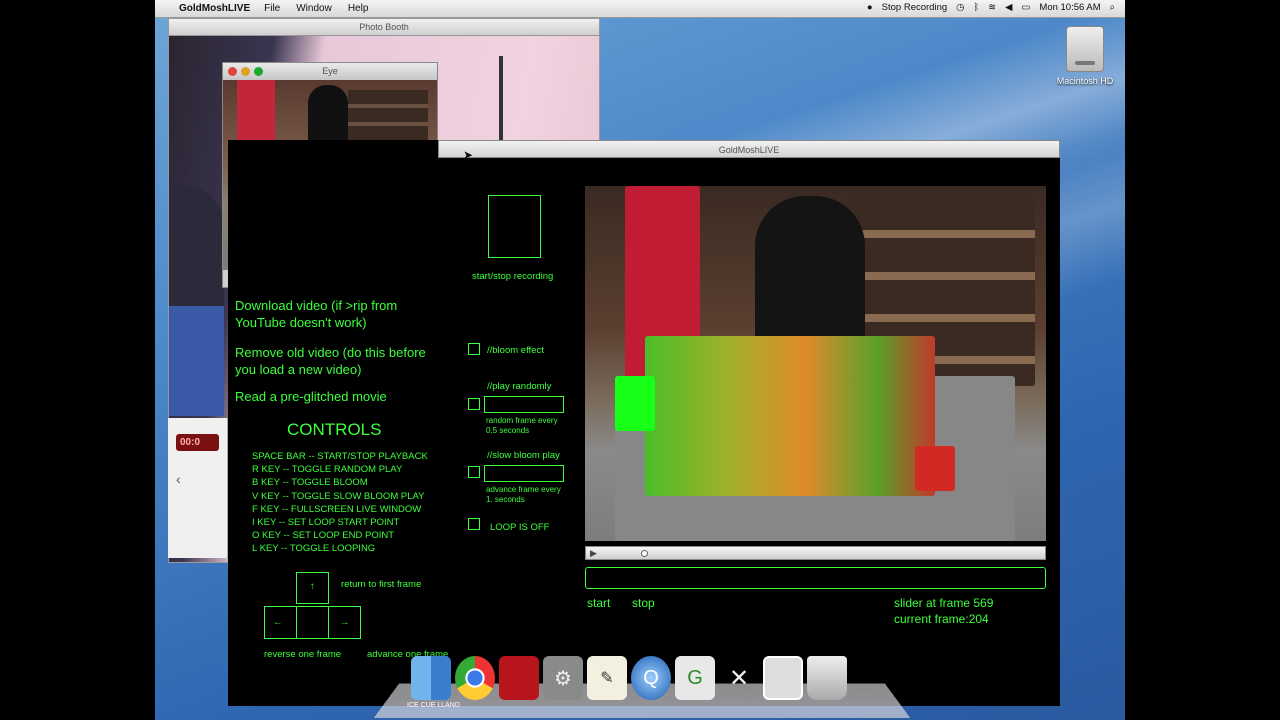 The image size is (1280, 720). What do you see at coordinates (337, 396) in the screenshot?
I see `read-preglitched-link: Read a pre-glitched movie` at bounding box center [337, 396].